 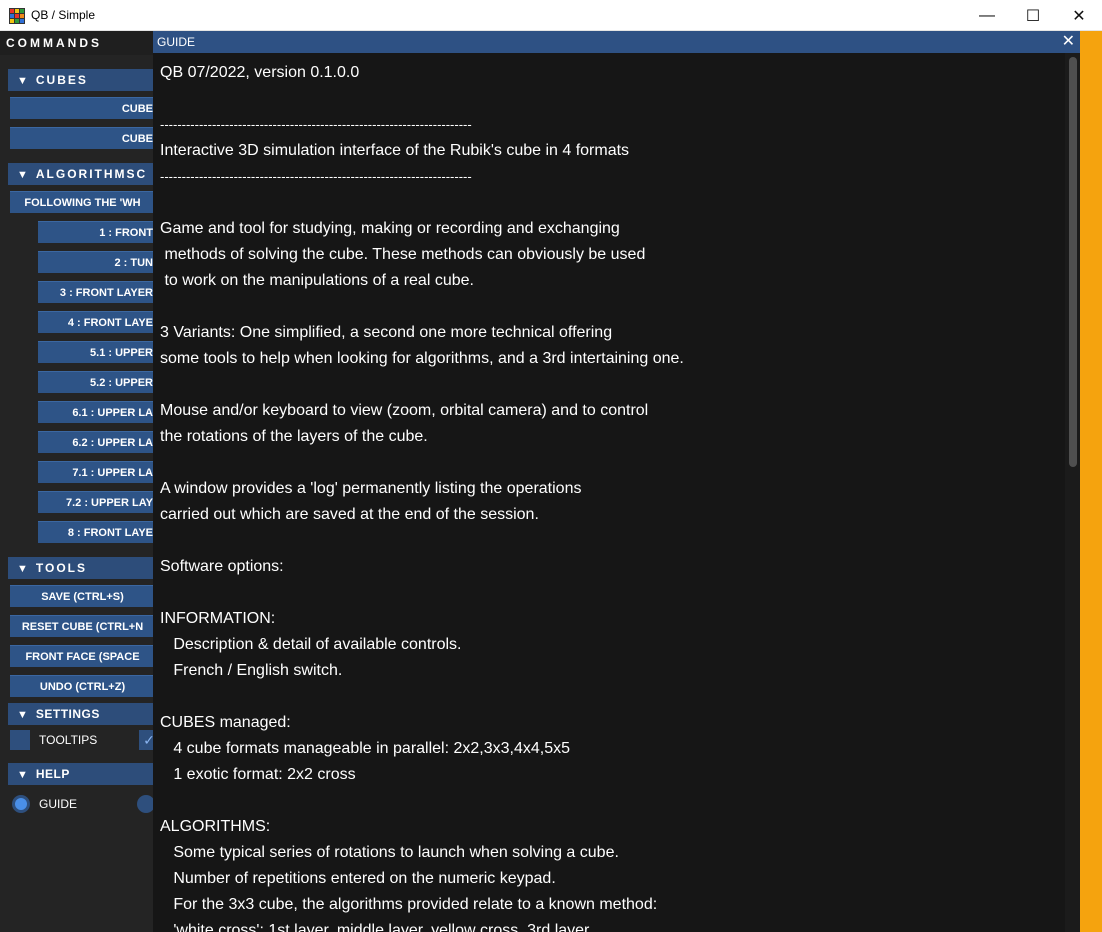 I want to click on section-algorithms: ▼ ALGORITHMSC, so click(x=88, y=174).